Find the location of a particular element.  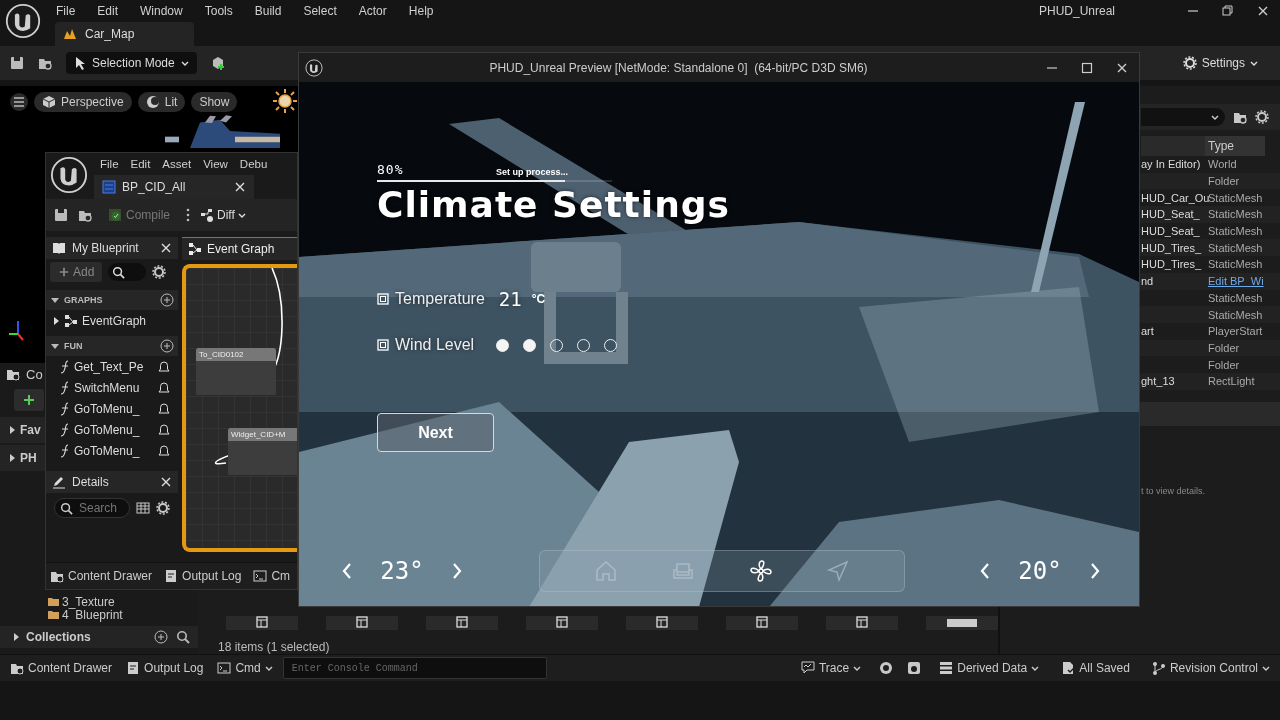

sun-icon is located at coordinates (285, 101).